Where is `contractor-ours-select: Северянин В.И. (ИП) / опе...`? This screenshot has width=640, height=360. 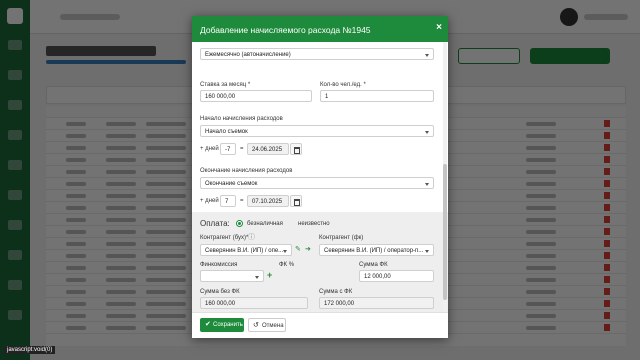
contractor-ours-select: Северянин В.И. (ИП) / опе... is located at coordinates (246, 250).